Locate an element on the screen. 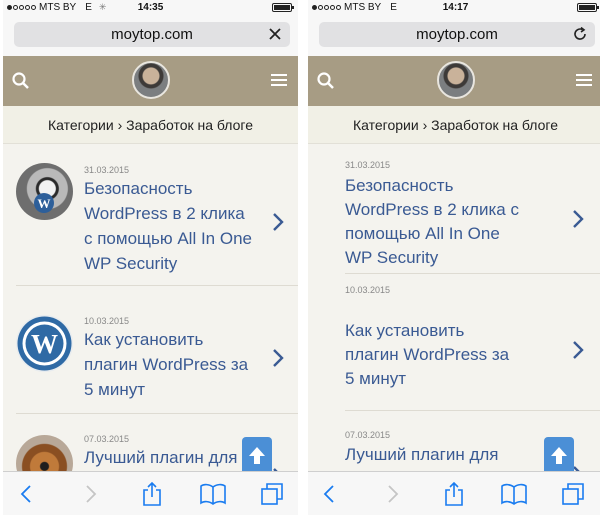  post-title-line: помощью All In One is located at coordinates (422, 233).